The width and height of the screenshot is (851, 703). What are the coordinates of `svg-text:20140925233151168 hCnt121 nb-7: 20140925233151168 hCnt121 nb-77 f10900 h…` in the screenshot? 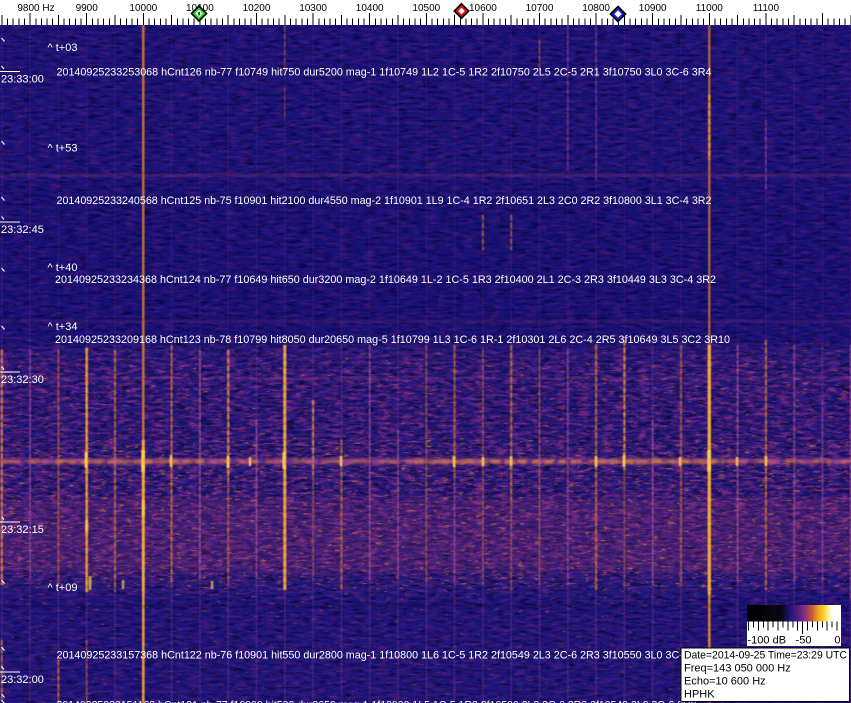 It's located at (377, 701).